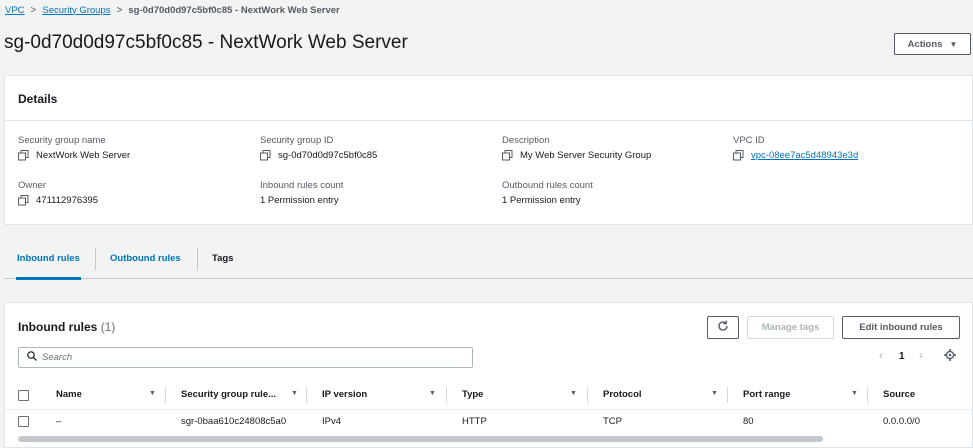 The width and height of the screenshot is (973, 448). Describe the element at coordinates (69, 394) in the screenshot. I see `column-header-name: Name` at that location.